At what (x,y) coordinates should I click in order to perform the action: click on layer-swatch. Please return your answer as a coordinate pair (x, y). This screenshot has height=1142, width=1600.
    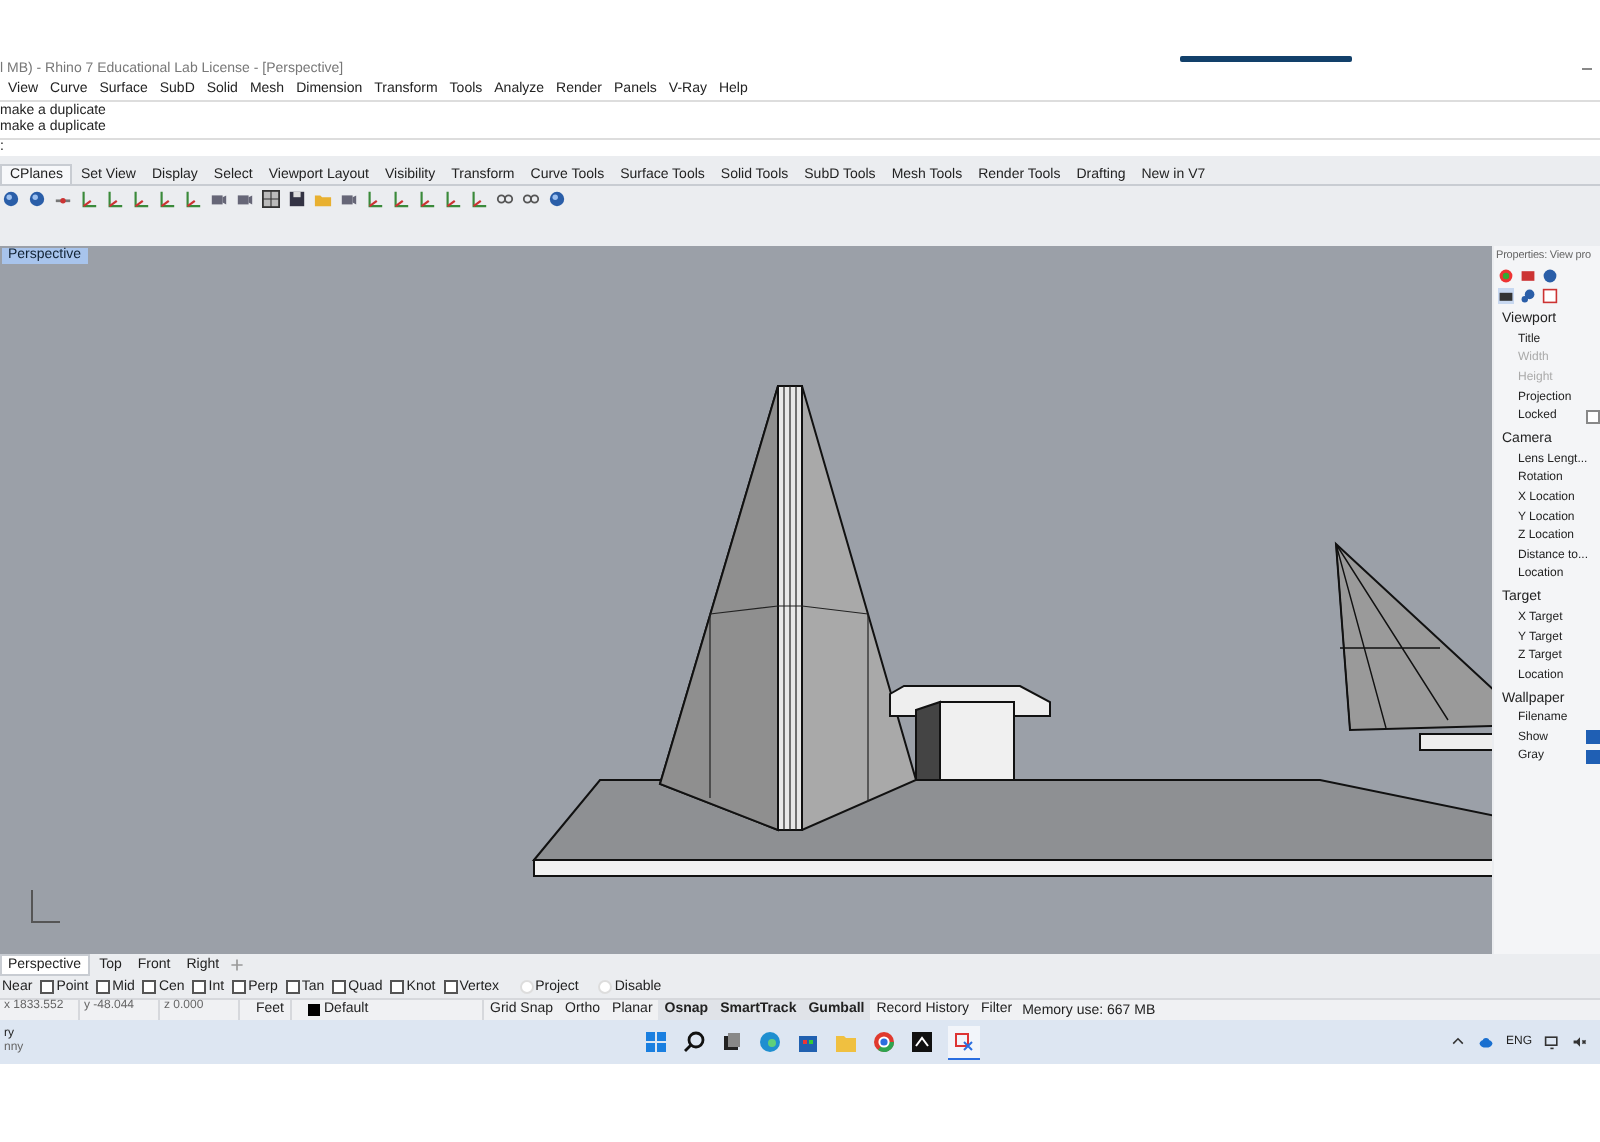
    Looking at the image, I should click on (314, 1010).